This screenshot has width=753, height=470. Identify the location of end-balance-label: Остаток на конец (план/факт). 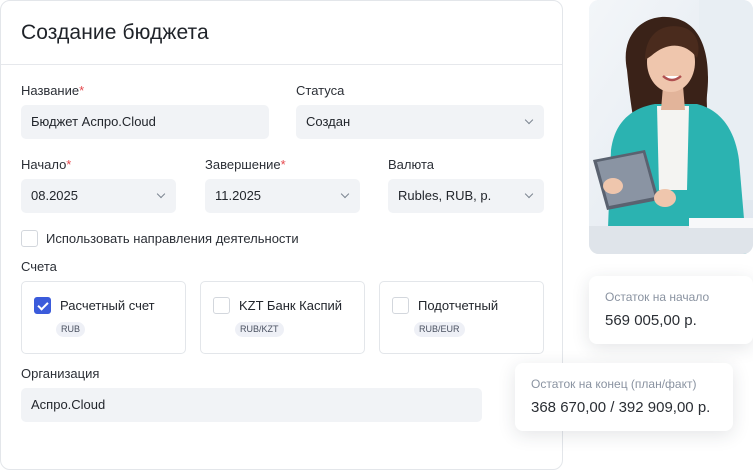
(614, 384).